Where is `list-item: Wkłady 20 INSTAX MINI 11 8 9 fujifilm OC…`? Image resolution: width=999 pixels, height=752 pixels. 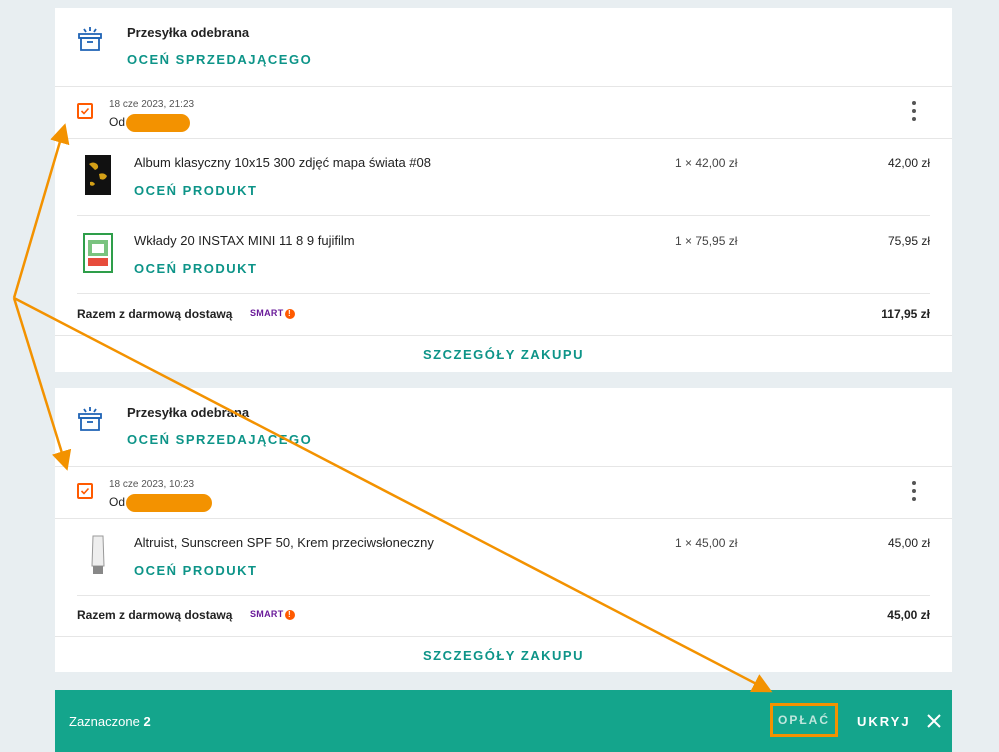
list-item: Wkłady 20 INSTAX MINI 11 8 9 fujifilm OC… is located at coordinates (503, 255).